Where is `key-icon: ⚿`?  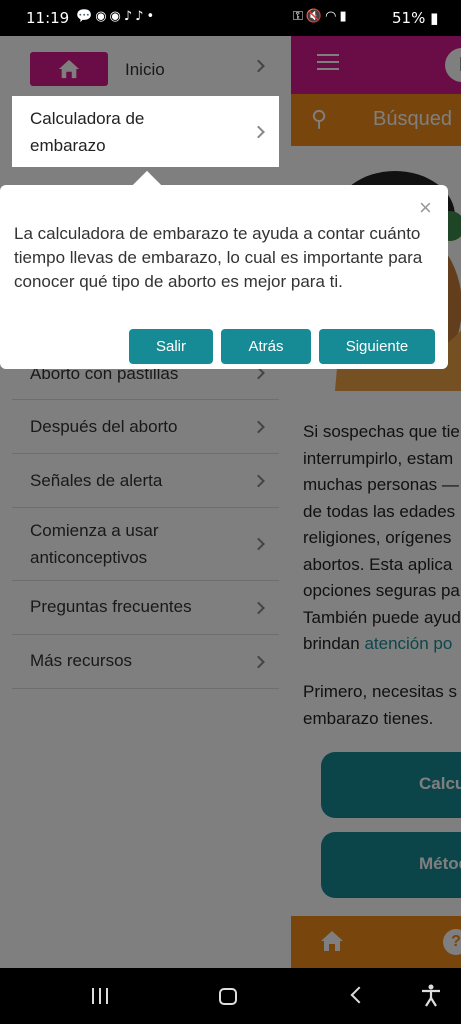 key-icon: ⚿ is located at coordinates (299, 16).